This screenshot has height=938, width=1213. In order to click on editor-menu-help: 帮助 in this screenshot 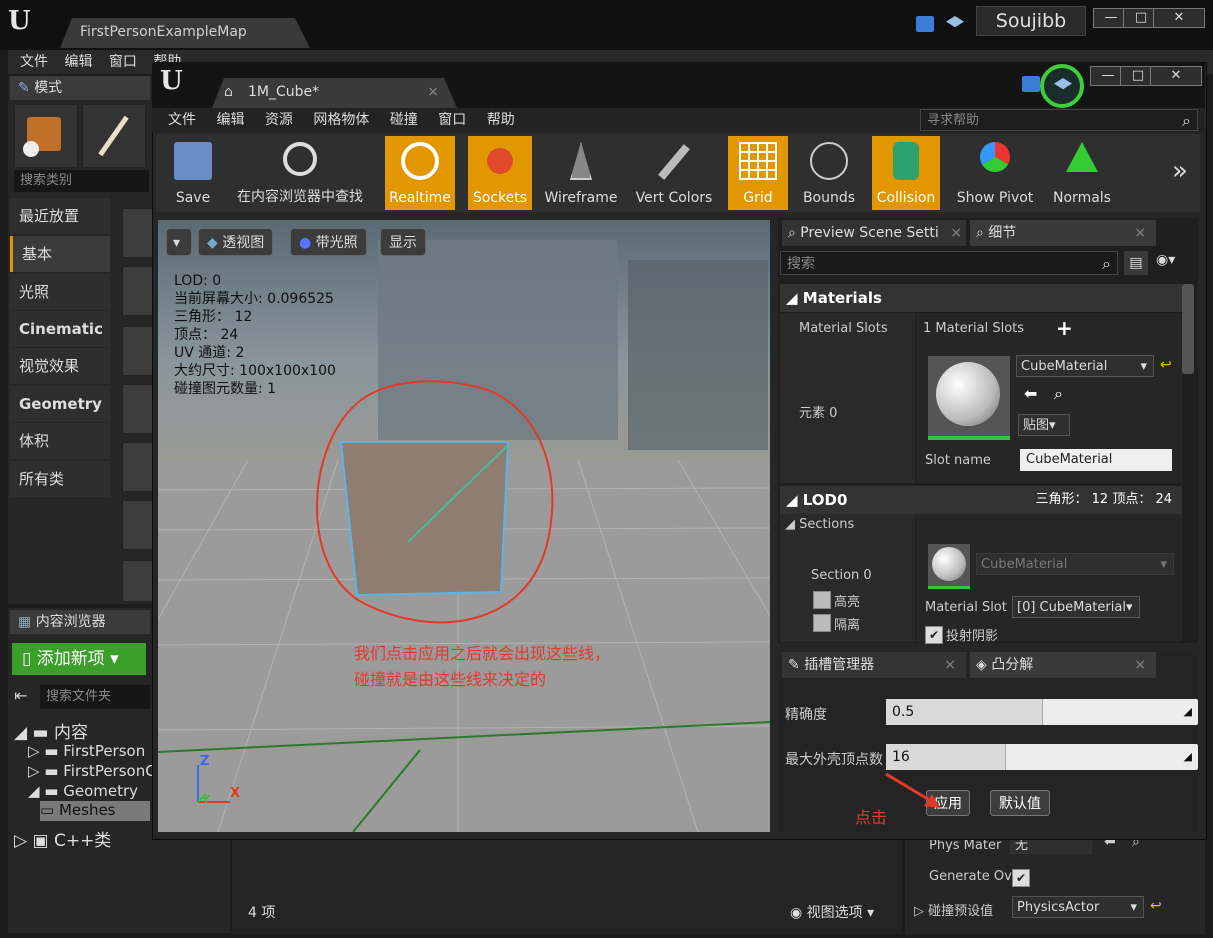, I will do `click(501, 120)`.